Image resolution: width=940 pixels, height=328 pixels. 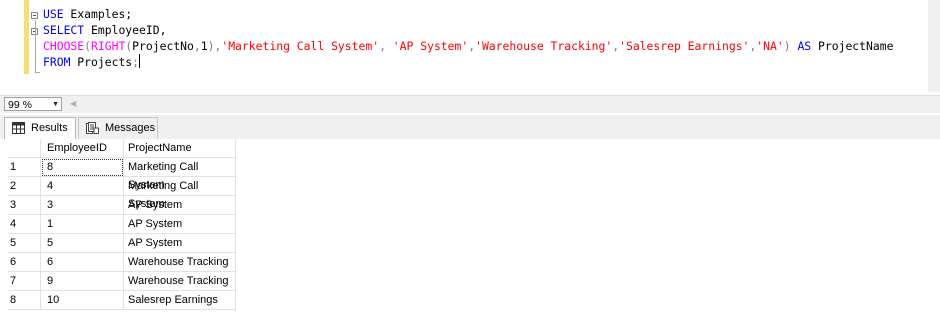 I want to click on column-header-projectname: ProjectName, so click(x=180, y=148).